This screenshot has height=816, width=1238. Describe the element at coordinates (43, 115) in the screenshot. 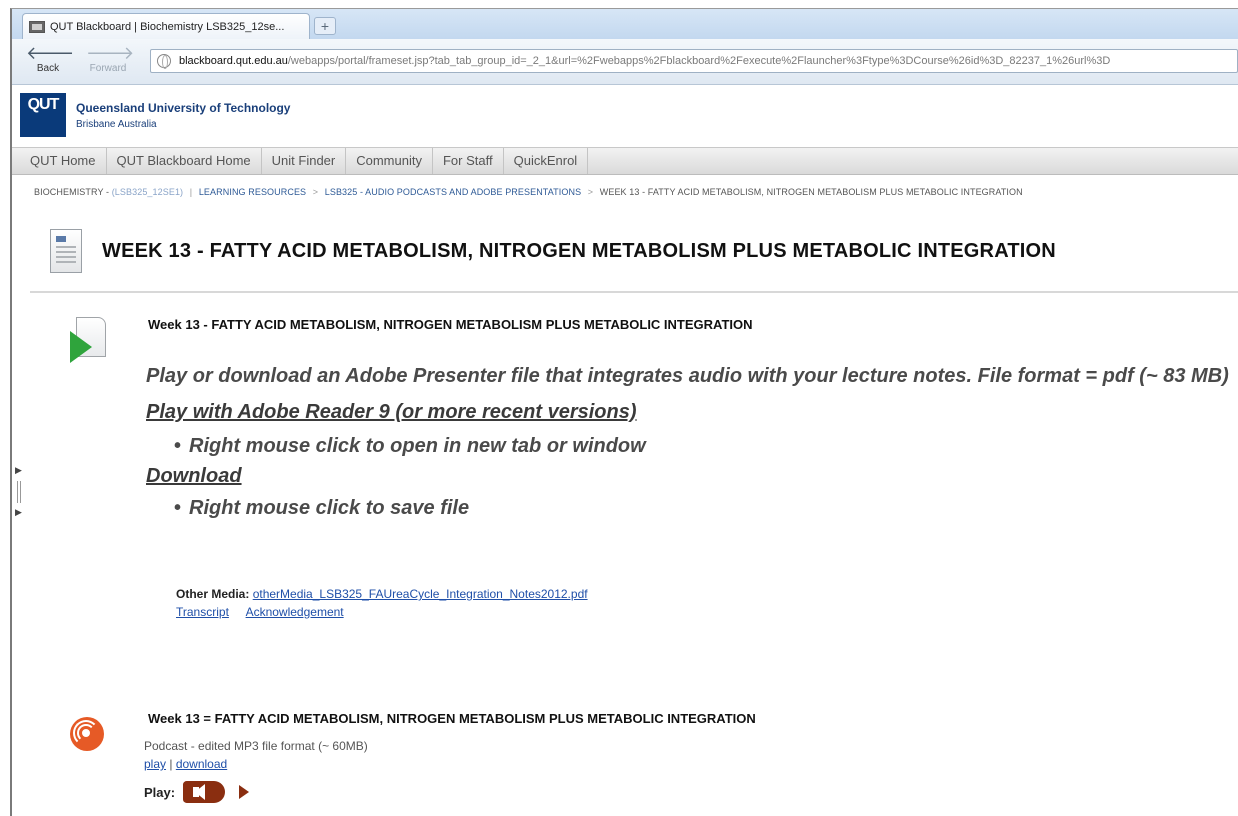

I see `qut-logo: QUT` at that location.